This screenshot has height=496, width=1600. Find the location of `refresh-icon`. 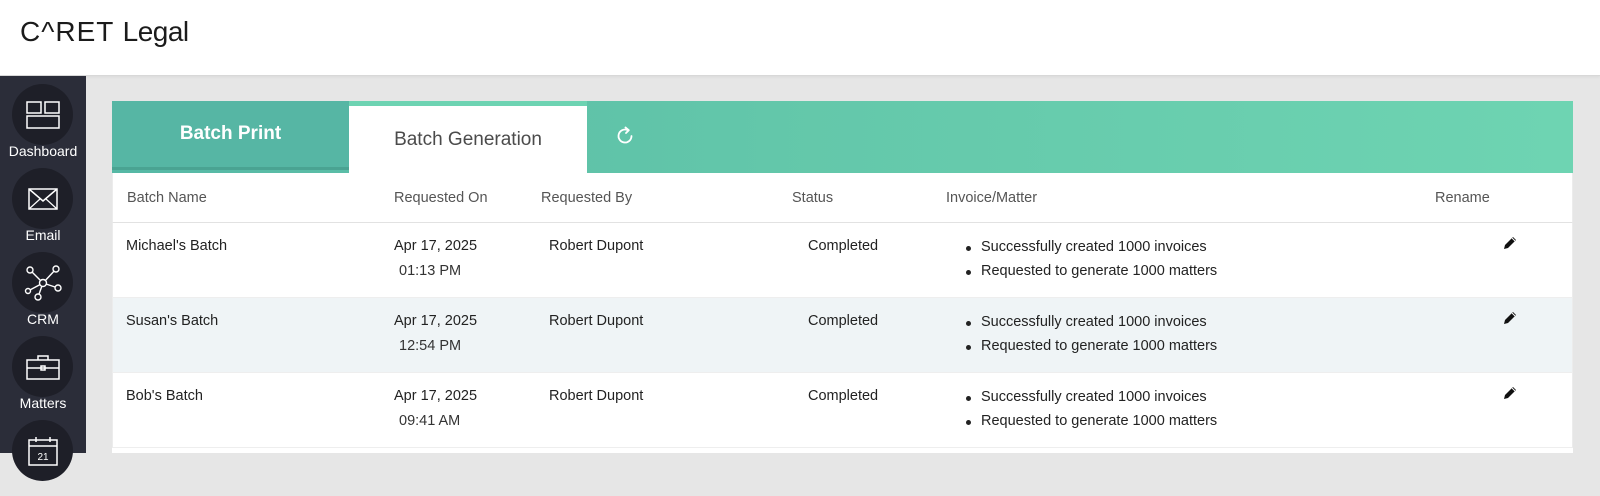

refresh-icon is located at coordinates (625, 136).